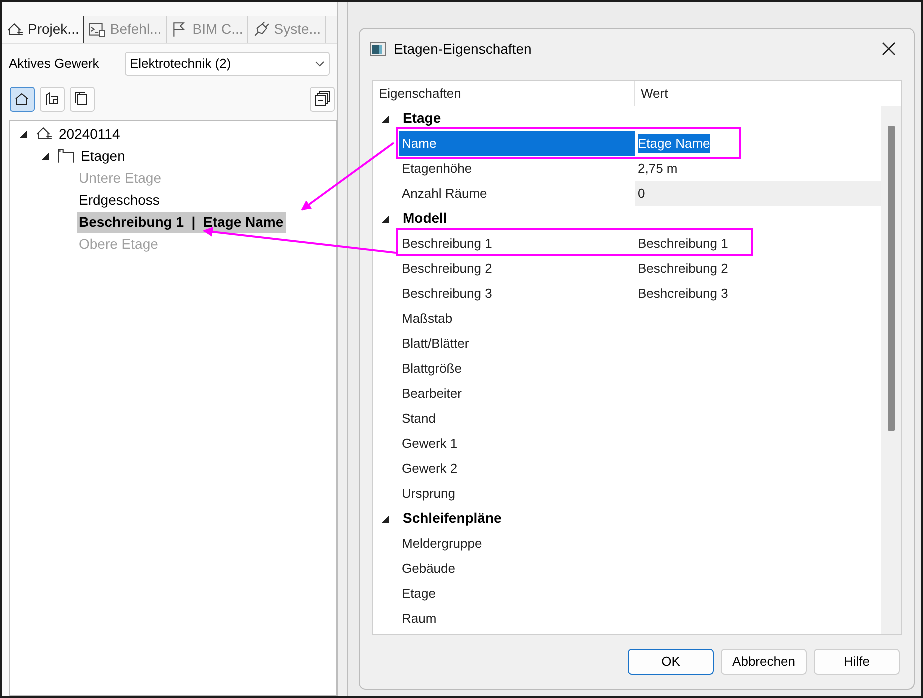 Image resolution: width=923 pixels, height=698 pixels. Describe the element at coordinates (425, 218) in the screenshot. I see `category-label: Modell` at that location.